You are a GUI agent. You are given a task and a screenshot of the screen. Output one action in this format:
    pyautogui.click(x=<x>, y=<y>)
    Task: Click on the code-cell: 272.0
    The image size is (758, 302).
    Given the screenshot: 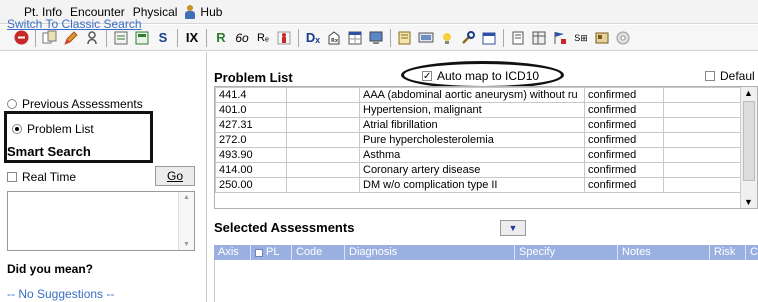 What is the action you would take?
    pyautogui.click(x=251, y=140)
    